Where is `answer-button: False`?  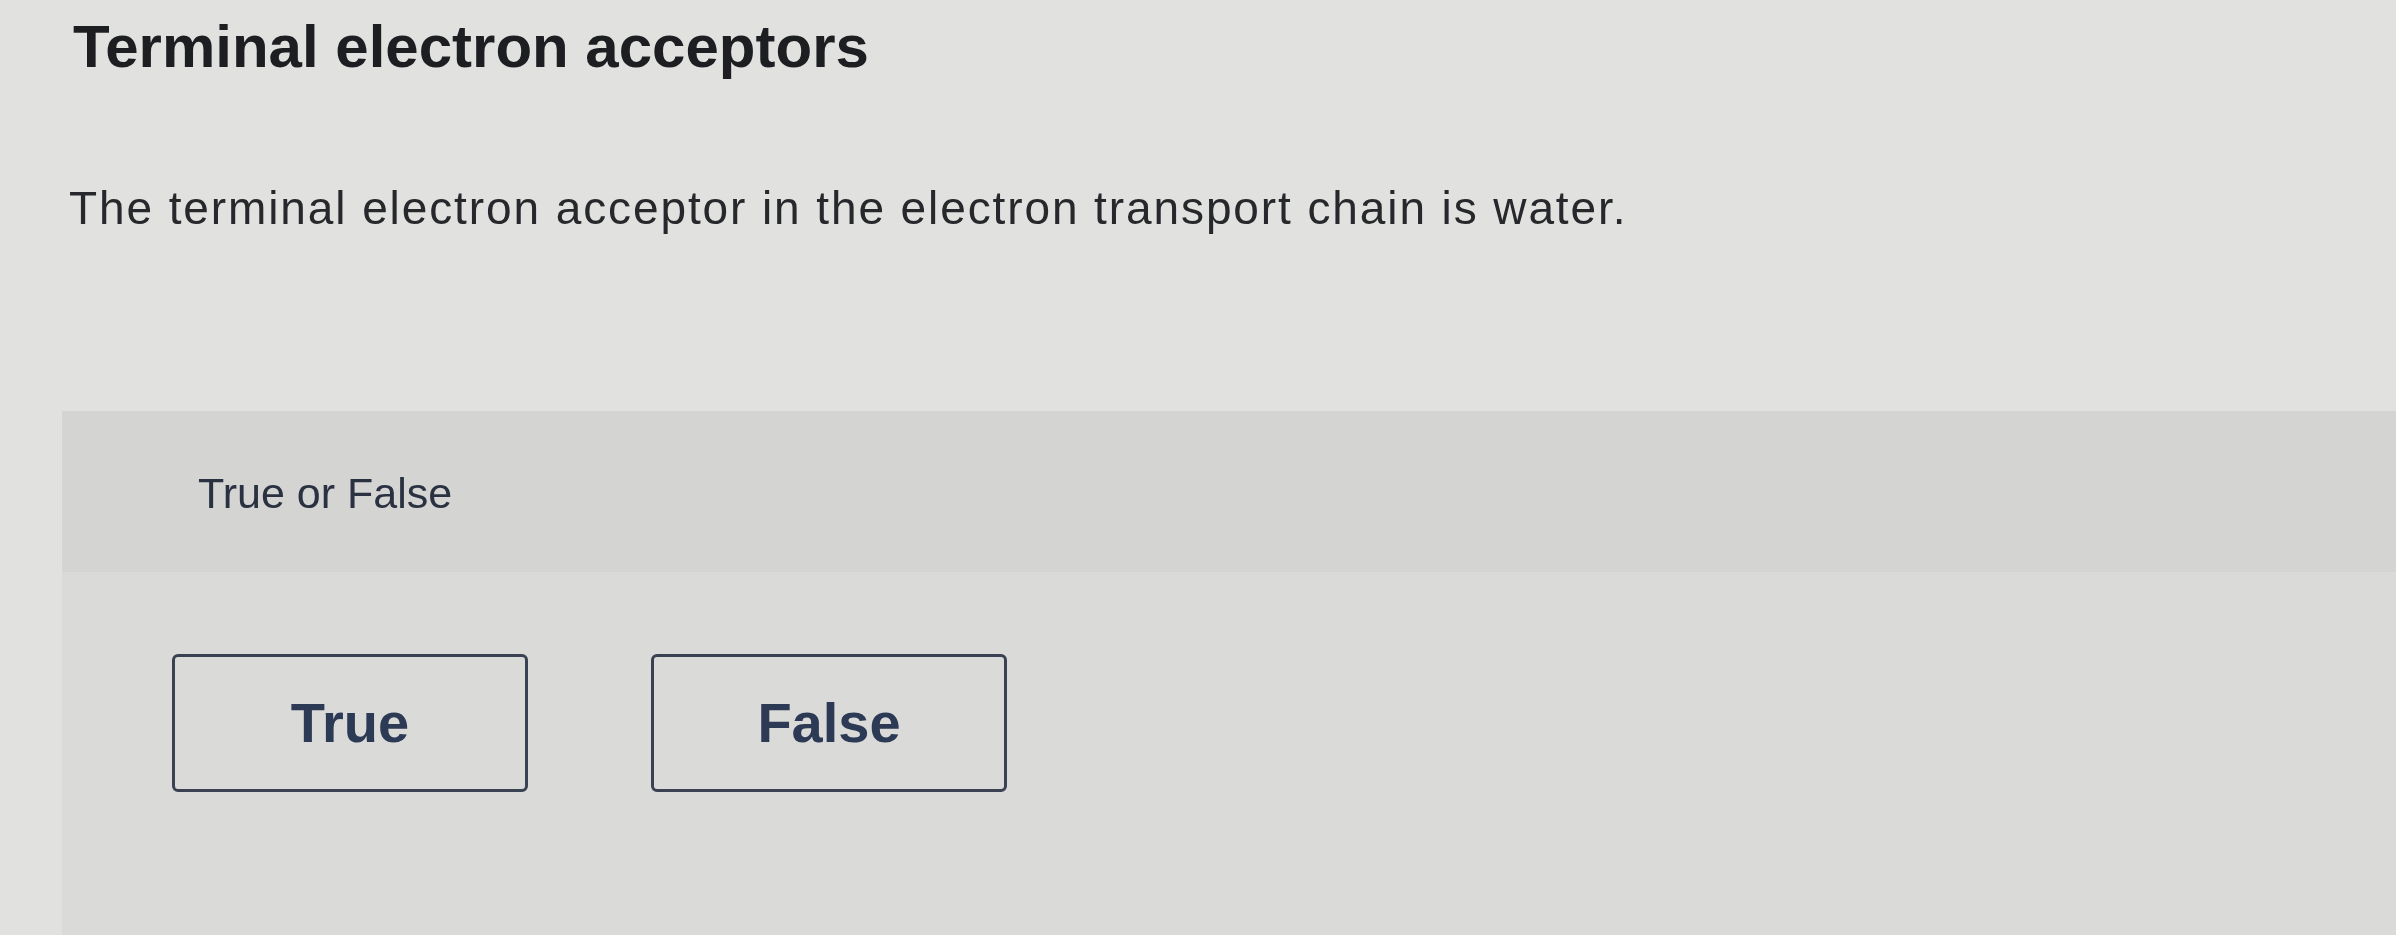 answer-button: False is located at coordinates (829, 723).